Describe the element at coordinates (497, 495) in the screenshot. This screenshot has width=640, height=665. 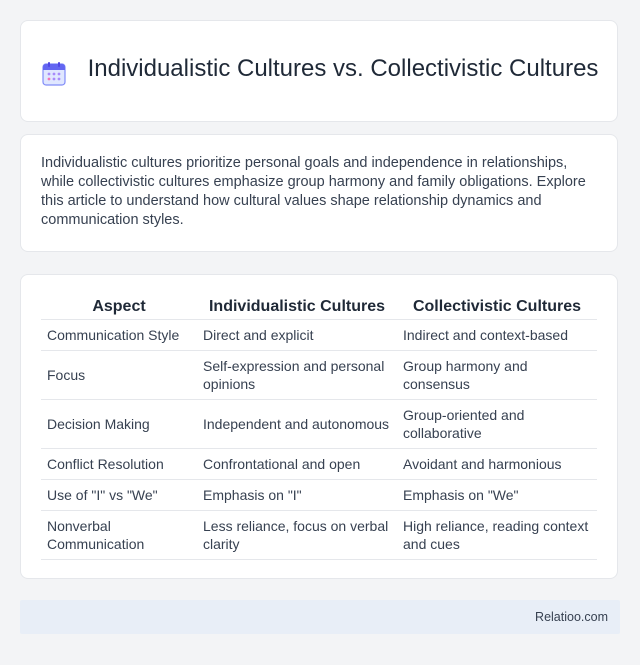
I see `table-cell-collectivistic: Emphasis on "We"` at that location.